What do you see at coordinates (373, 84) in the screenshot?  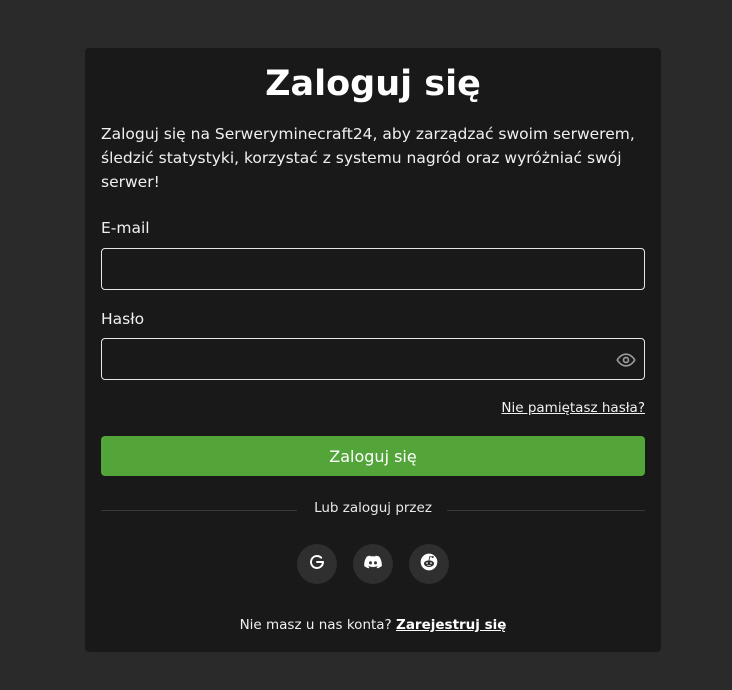 I see `page-title: Zaloguj się` at bounding box center [373, 84].